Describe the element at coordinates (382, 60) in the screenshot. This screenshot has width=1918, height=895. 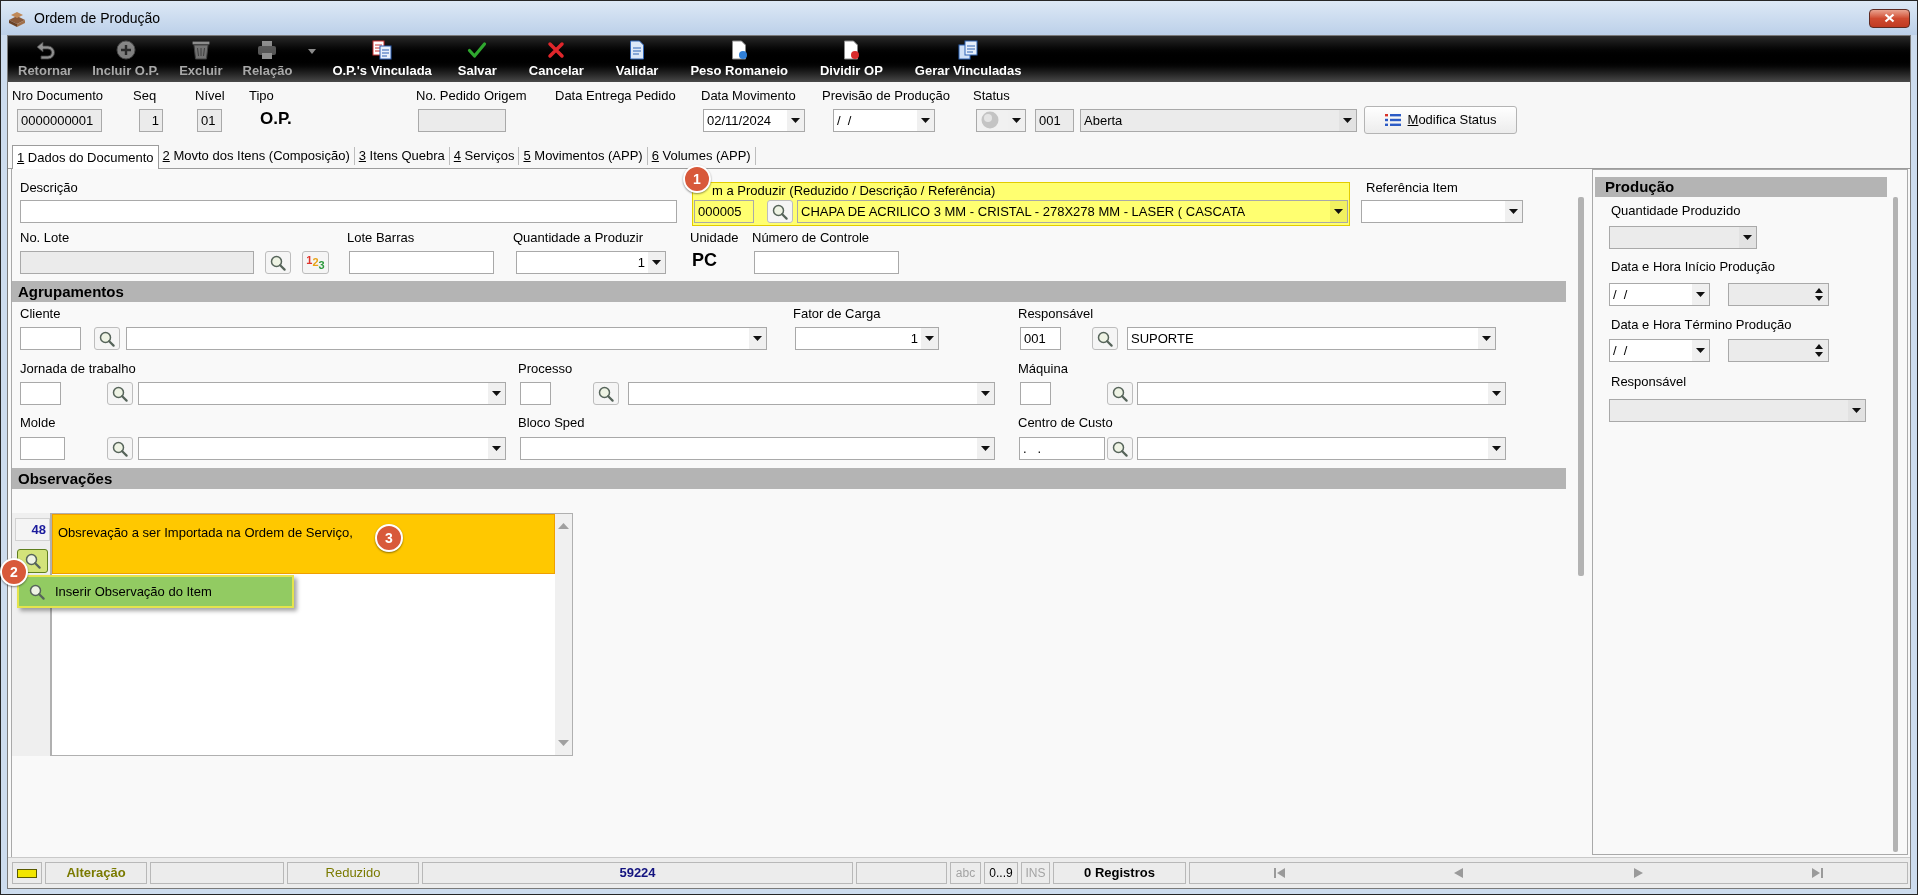
I see `linked-orders-button: O.P.'s Vinculada` at that location.